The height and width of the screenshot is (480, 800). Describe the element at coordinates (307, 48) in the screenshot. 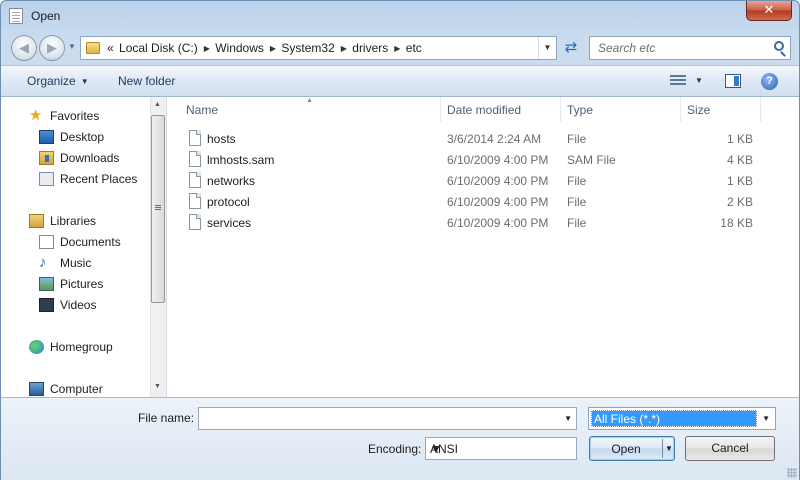

I see `breadcrumb-system32: System32` at that location.